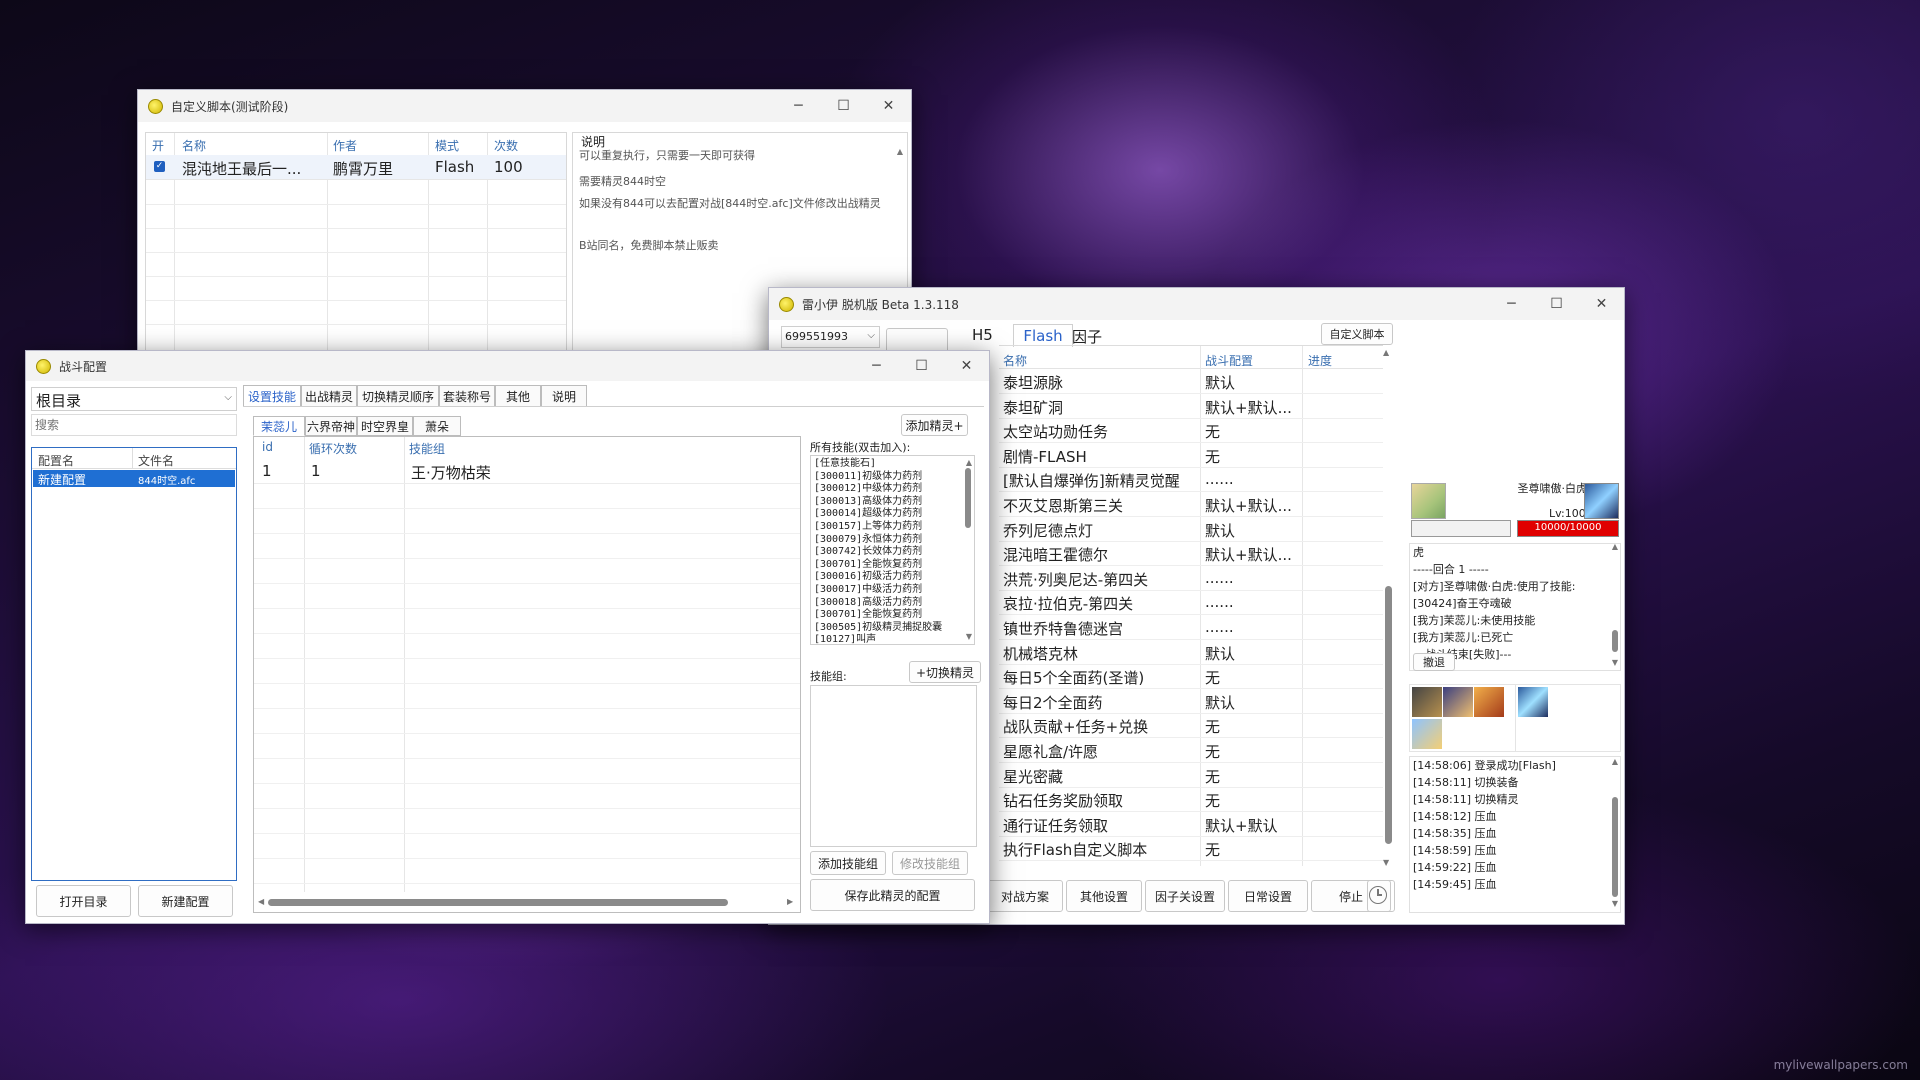 This screenshot has height=1080, width=1920. What do you see at coordinates (1087, 336) in the screenshot?
I see `tab-factor: 因子` at bounding box center [1087, 336].